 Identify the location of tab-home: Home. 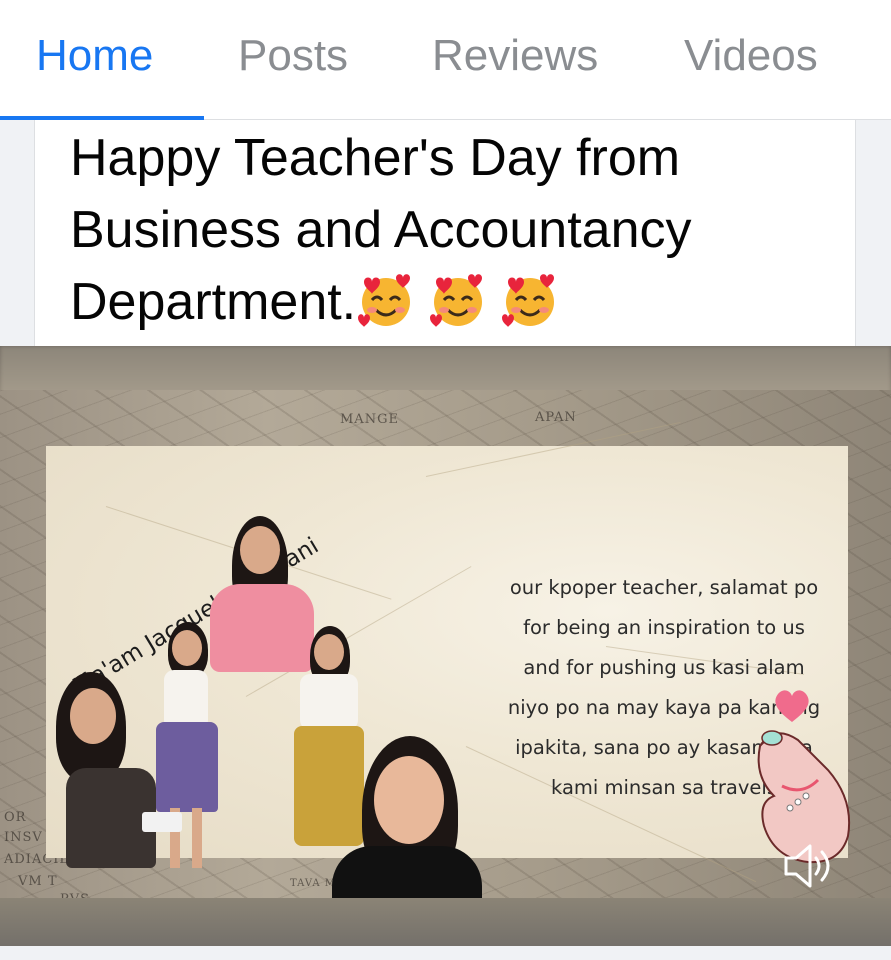
(94, 56).